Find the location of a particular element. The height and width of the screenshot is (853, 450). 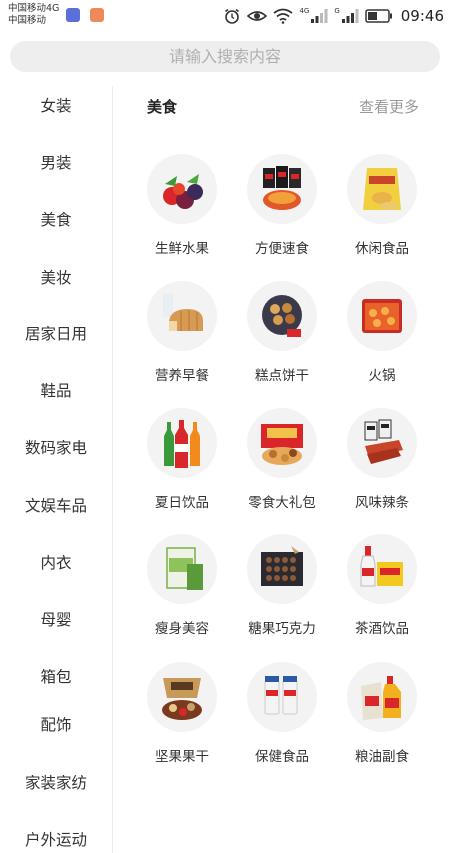

battery-icon is located at coordinates (378, 16).